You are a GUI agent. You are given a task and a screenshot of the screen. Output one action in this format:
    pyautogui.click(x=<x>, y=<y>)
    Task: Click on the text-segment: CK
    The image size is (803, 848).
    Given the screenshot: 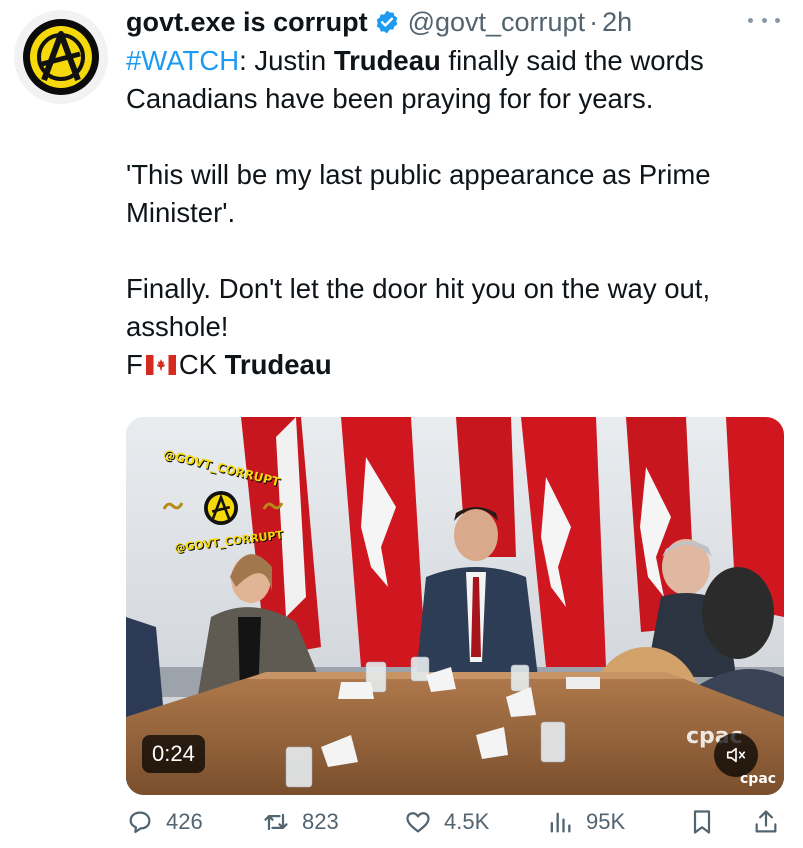 What is the action you would take?
    pyautogui.click(x=201, y=364)
    